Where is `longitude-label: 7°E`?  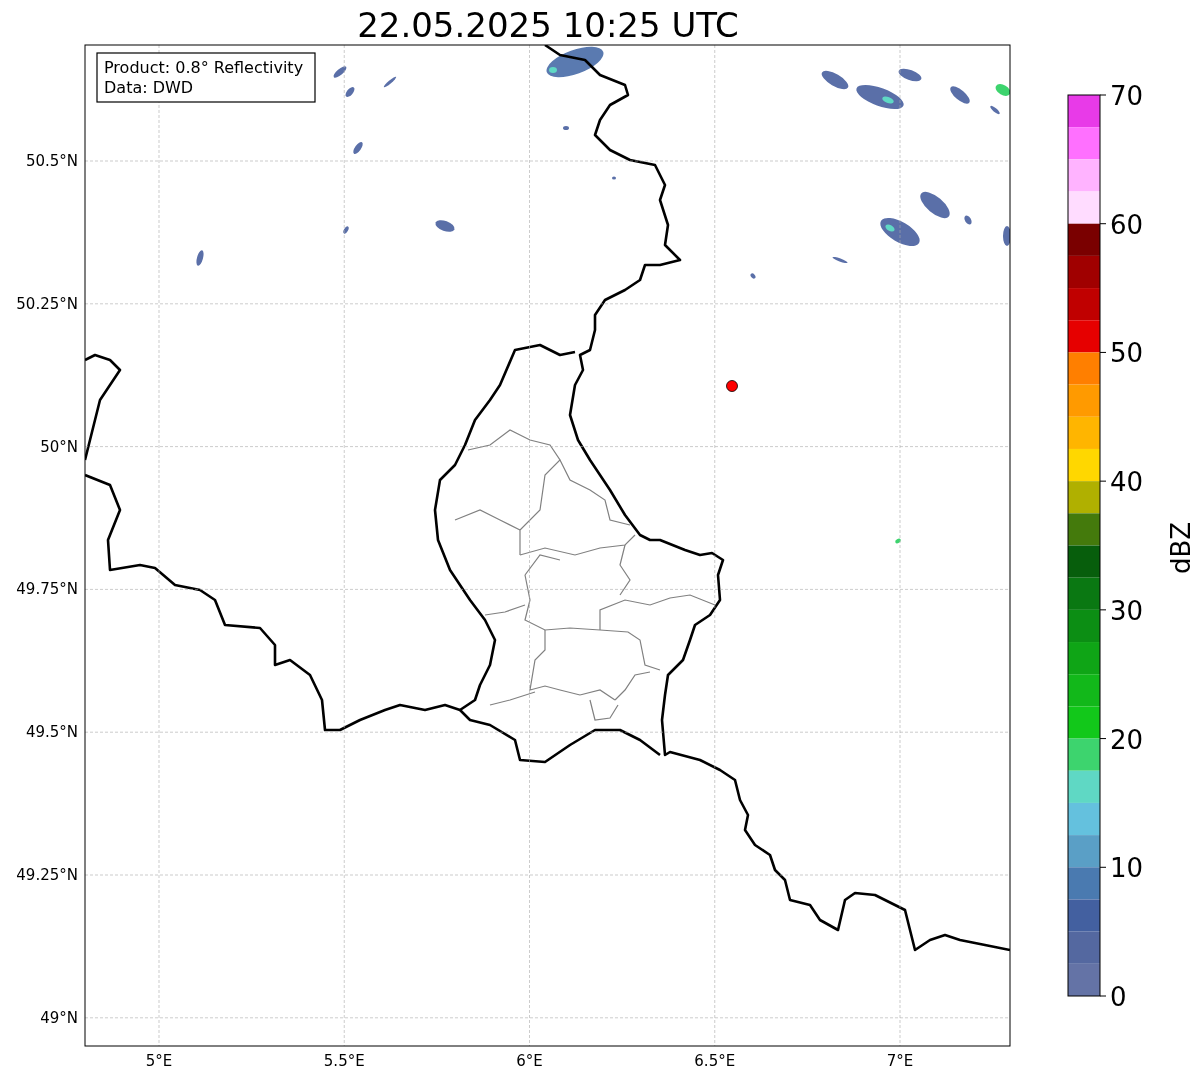 longitude-label: 7°E is located at coordinates (900, 1061).